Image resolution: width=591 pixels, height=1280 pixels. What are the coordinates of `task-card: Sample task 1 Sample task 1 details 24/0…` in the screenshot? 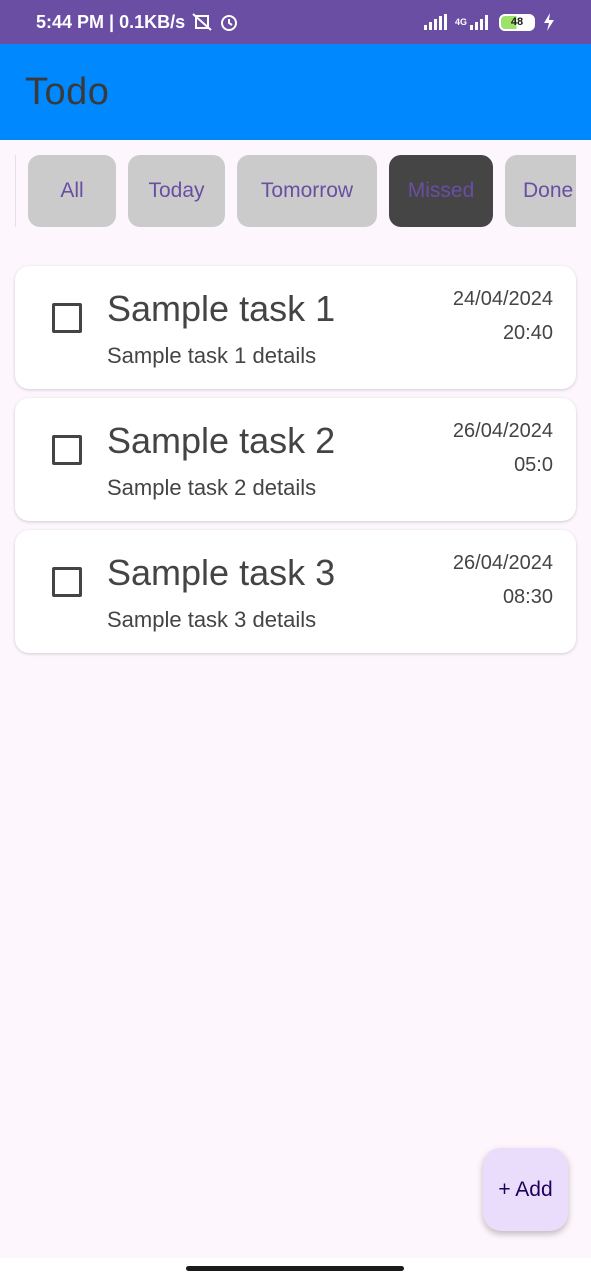 It's located at (295, 327).